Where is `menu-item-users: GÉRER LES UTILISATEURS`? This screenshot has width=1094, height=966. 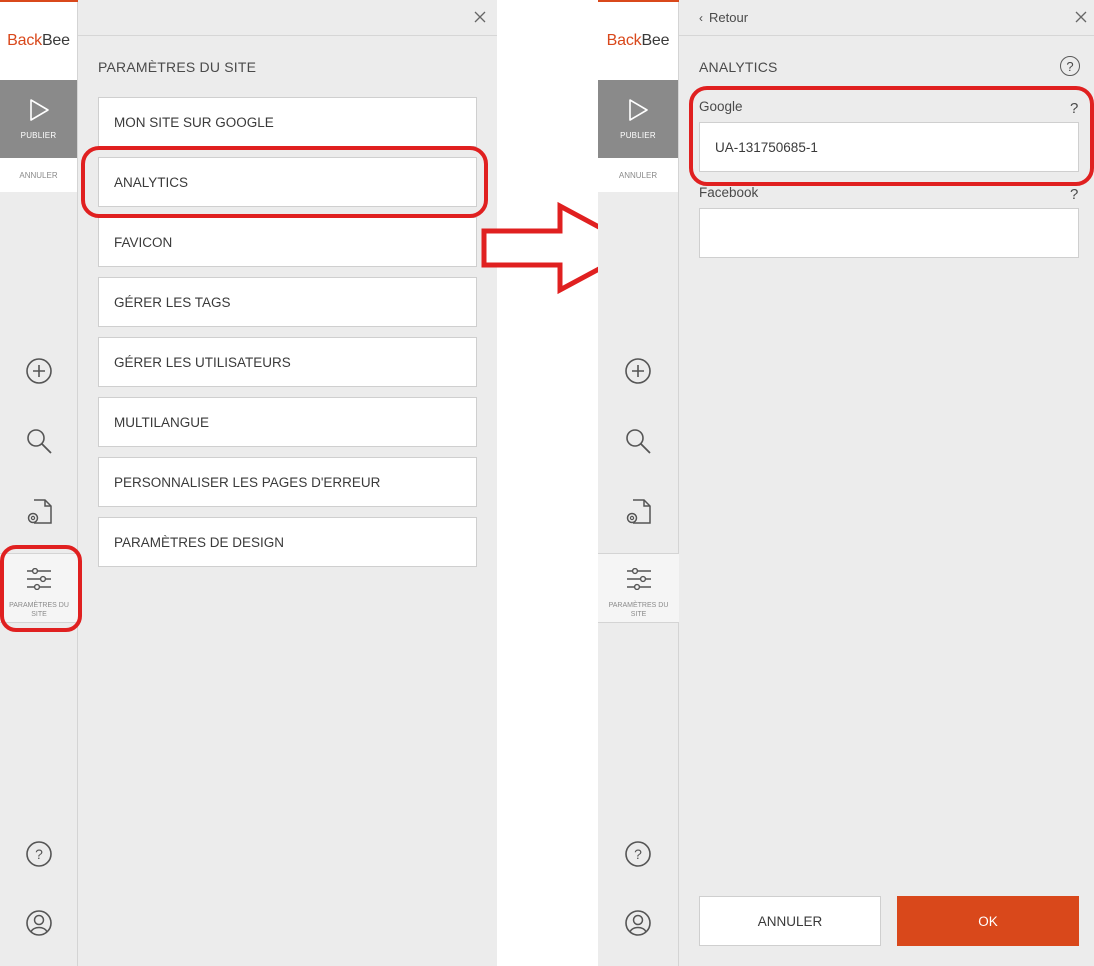 menu-item-users: GÉRER LES UTILISATEURS is located at coordinates (287, 362).